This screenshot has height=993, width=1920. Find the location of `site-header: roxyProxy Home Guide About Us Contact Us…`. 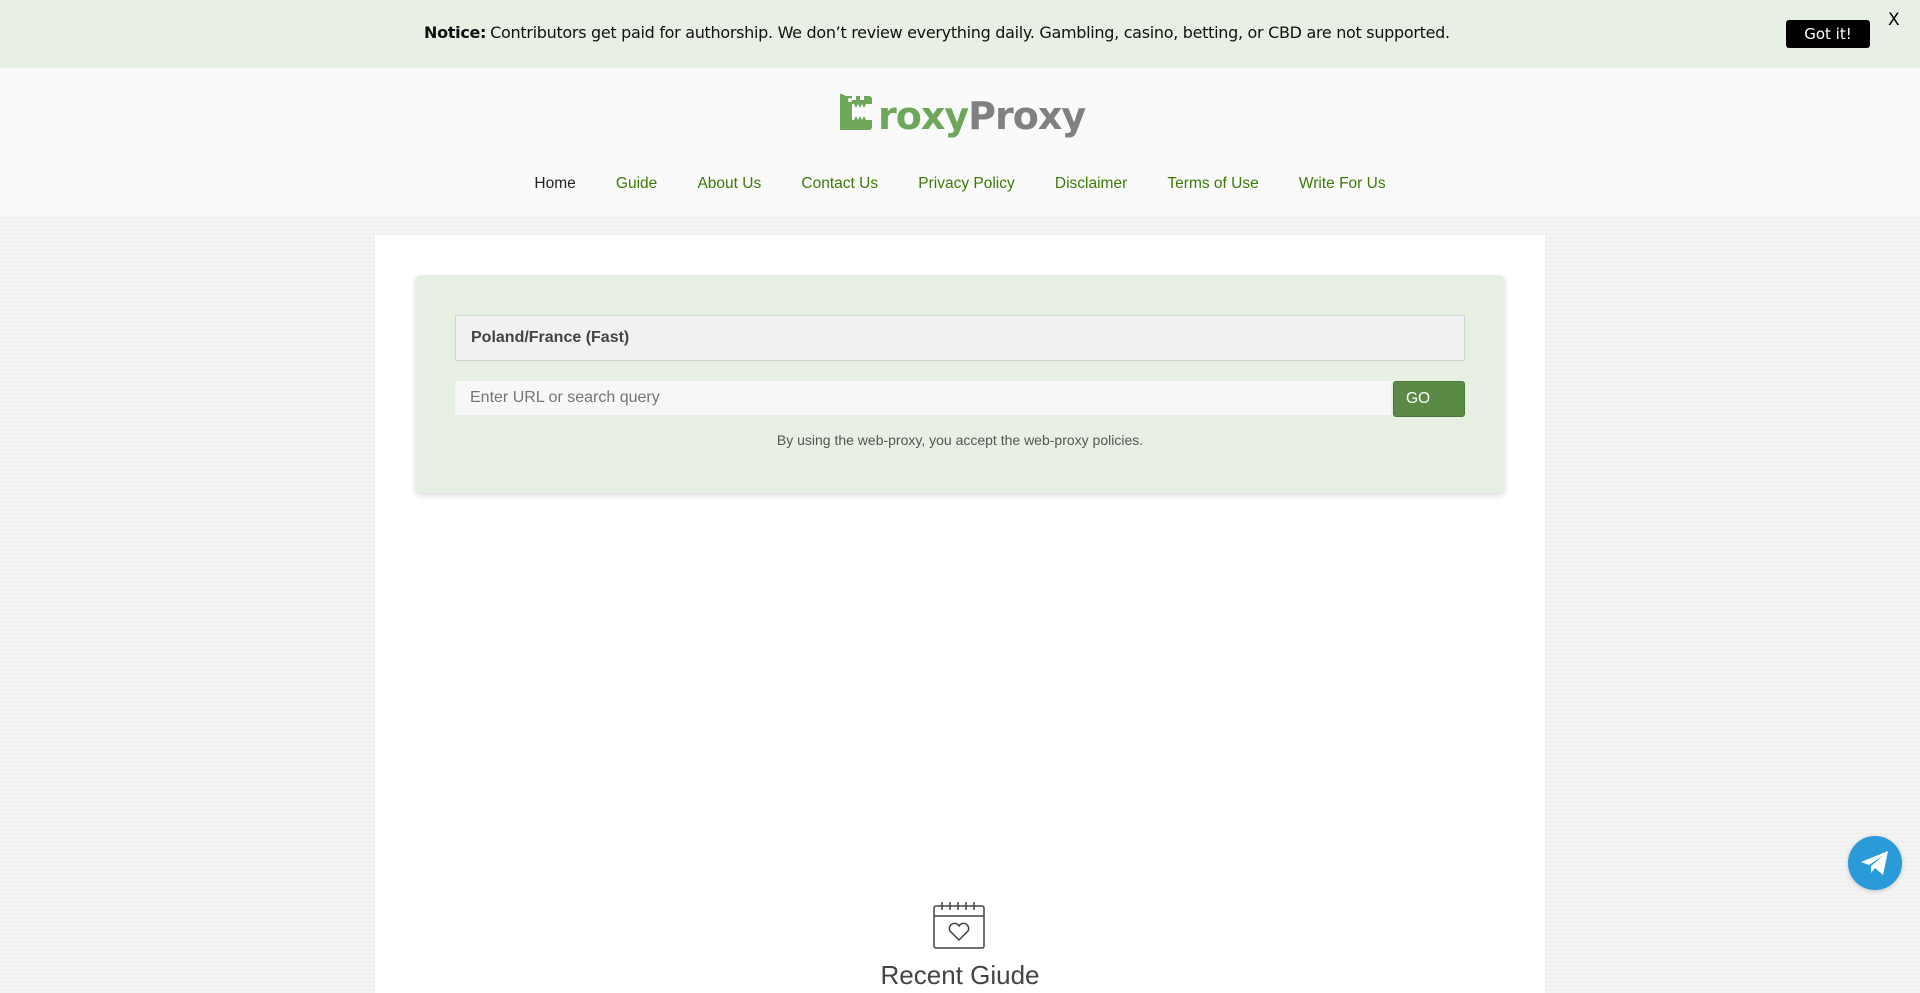

site-header: roxyProxy Home Guide About Us Contact Us… is located at coordinates (960, 142).